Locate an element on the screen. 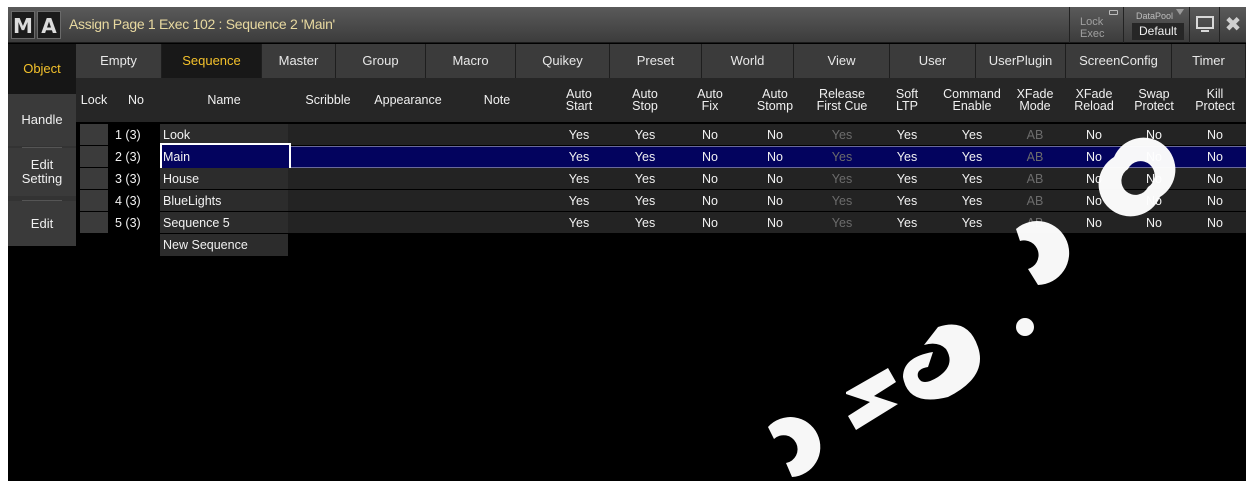  column-header-xfade-reload: XFade Reload is located at coordinates (1094, 100).